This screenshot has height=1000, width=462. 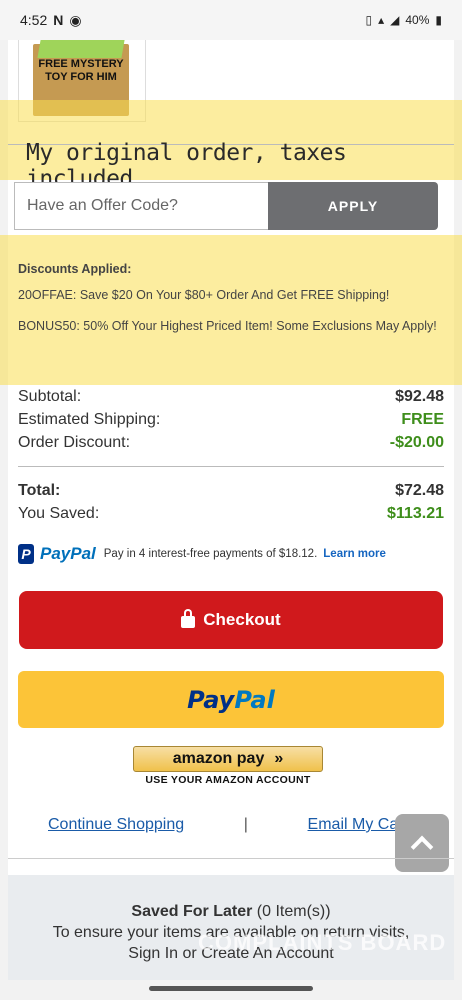 What do you see at coordinates (39, 490) in the screenshot?
I see `total-label: Total:` at bounding box center [39, 490].